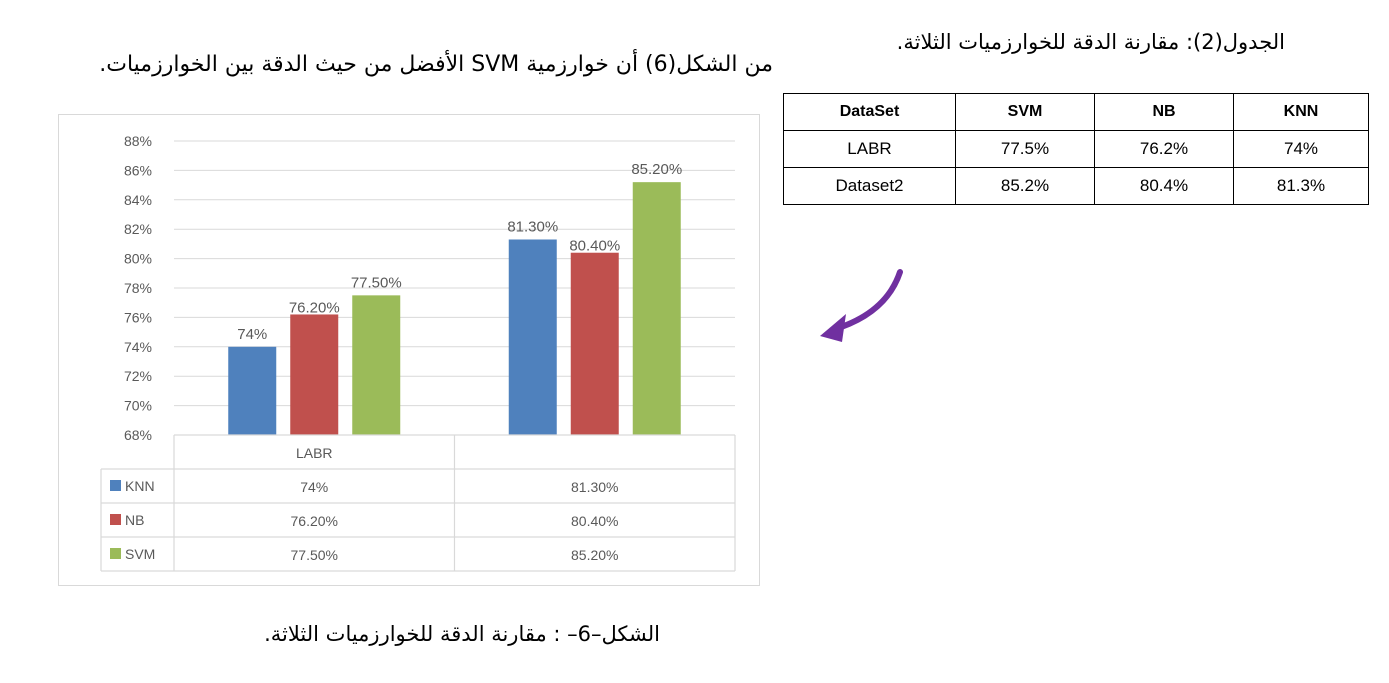 Image resolution: width=1389 pixels, height=683 pixels. Describe the element at coordinates (532, 226) in the screenshot. I see `data-label: 81.30%` at that location.